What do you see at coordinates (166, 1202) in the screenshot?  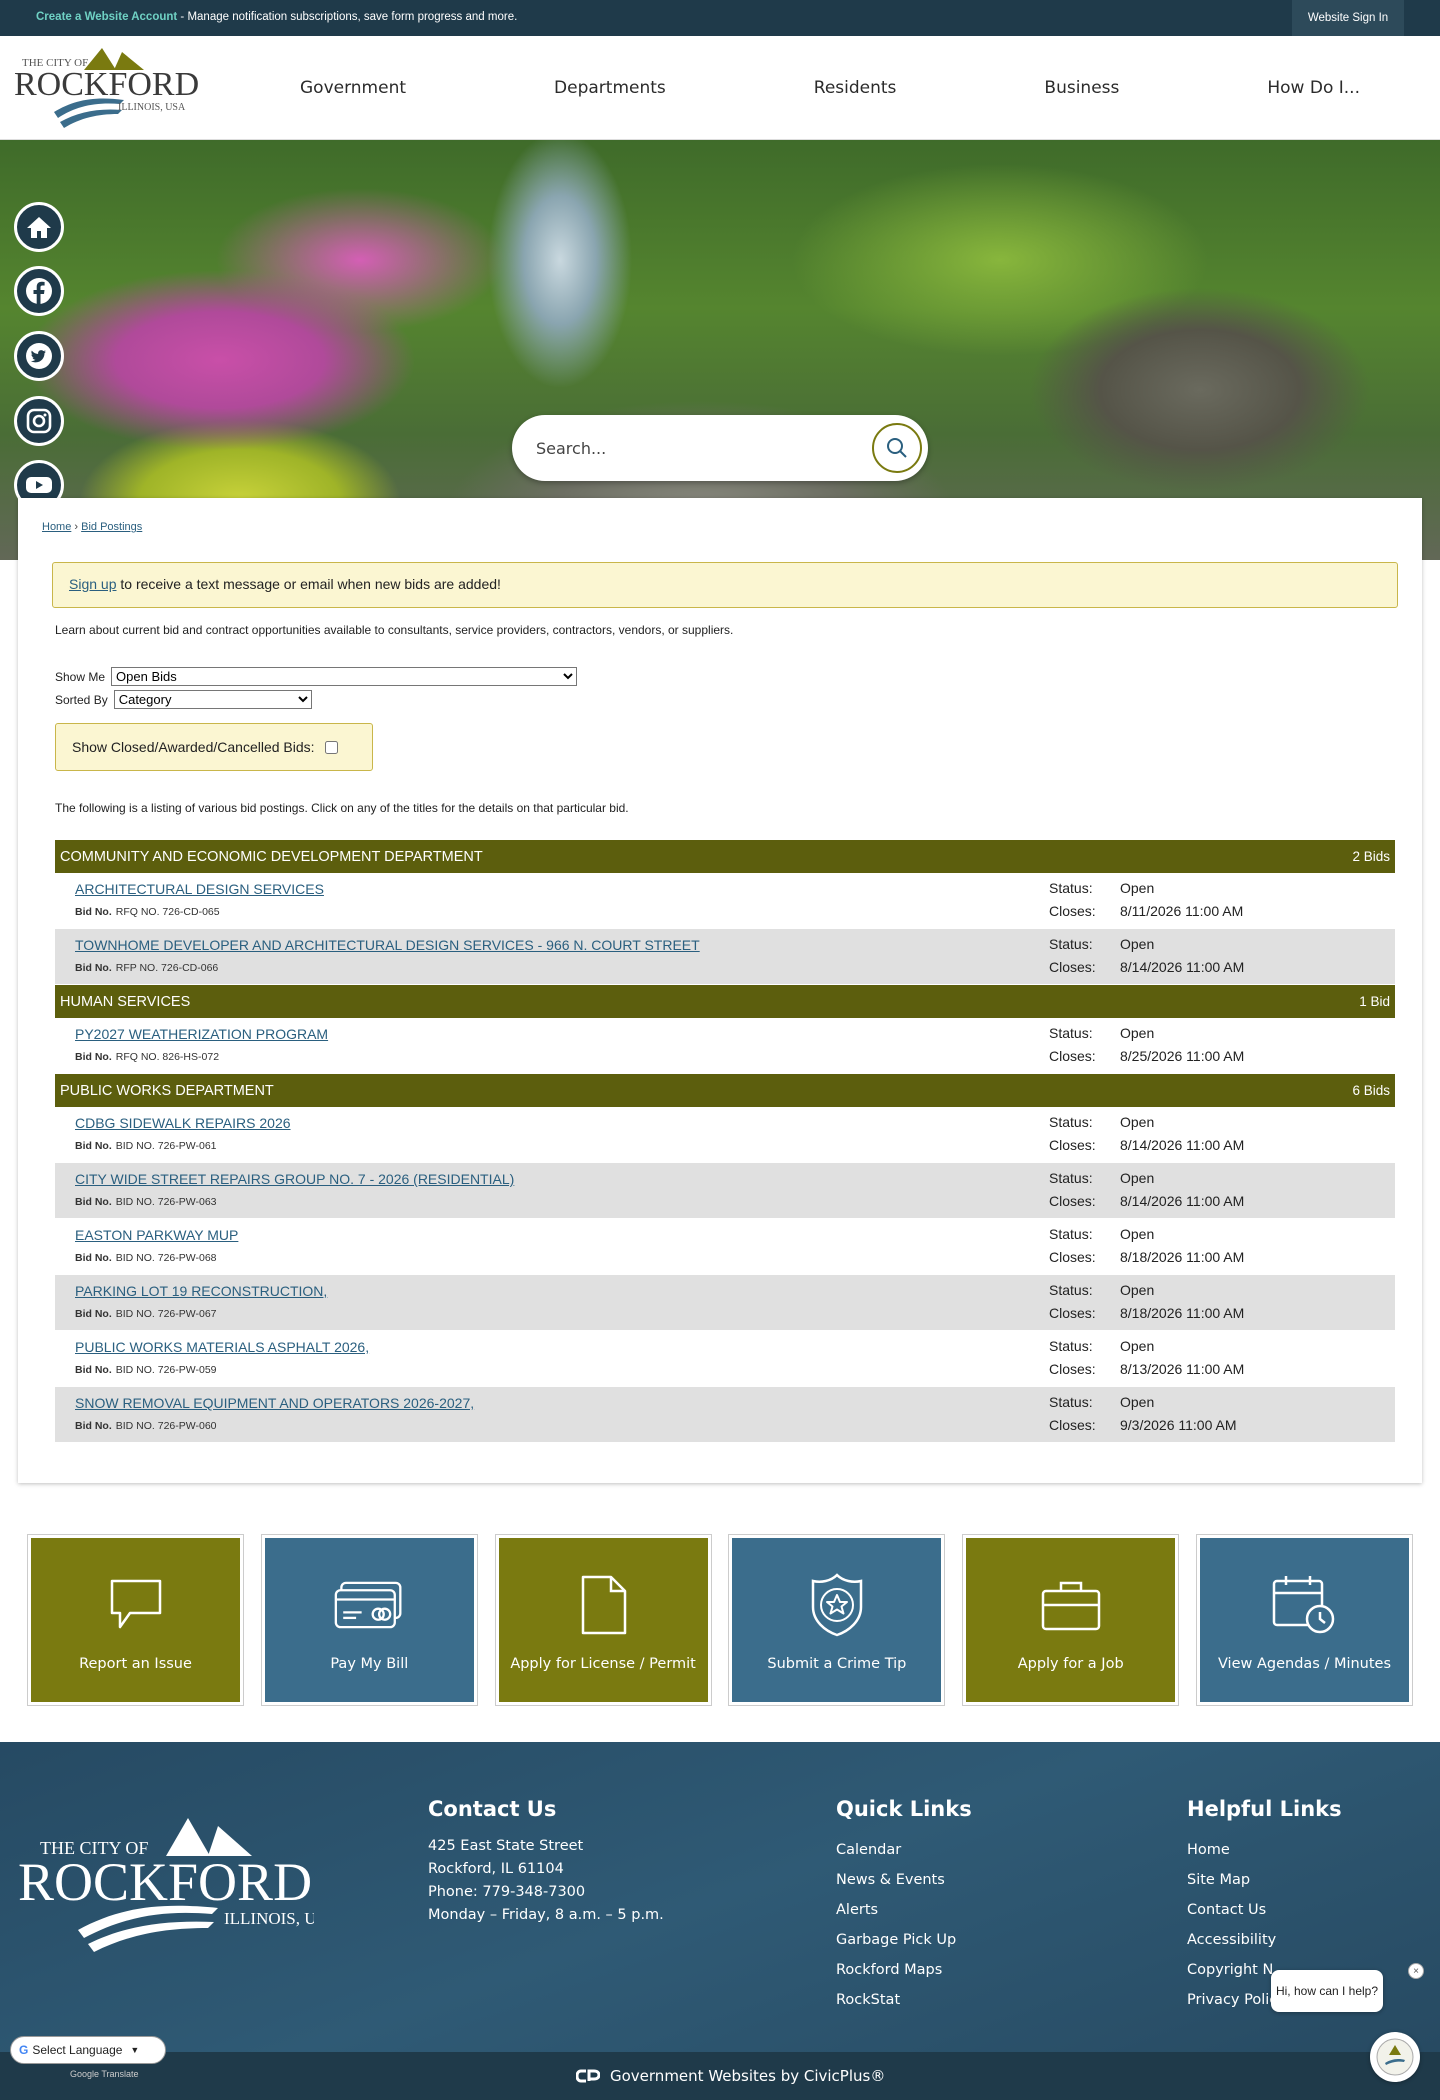 I see `bid-number-value: BID NO. 726-PW-063` at bounding box center [166, 1202].